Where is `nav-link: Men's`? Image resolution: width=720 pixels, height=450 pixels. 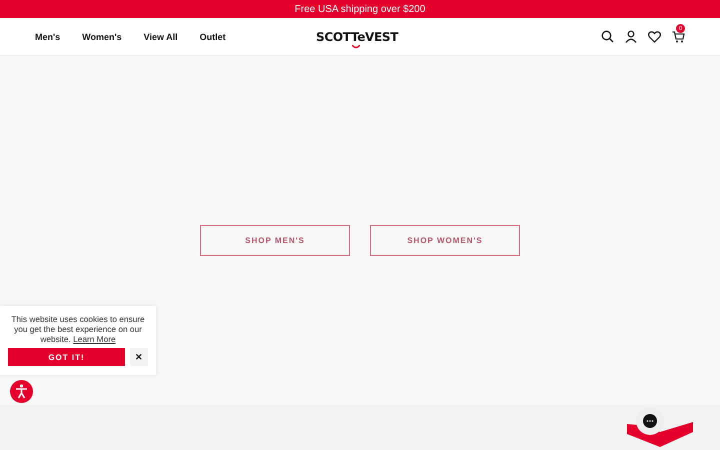 nav-link: Men's is located at coordinates (47, 37).